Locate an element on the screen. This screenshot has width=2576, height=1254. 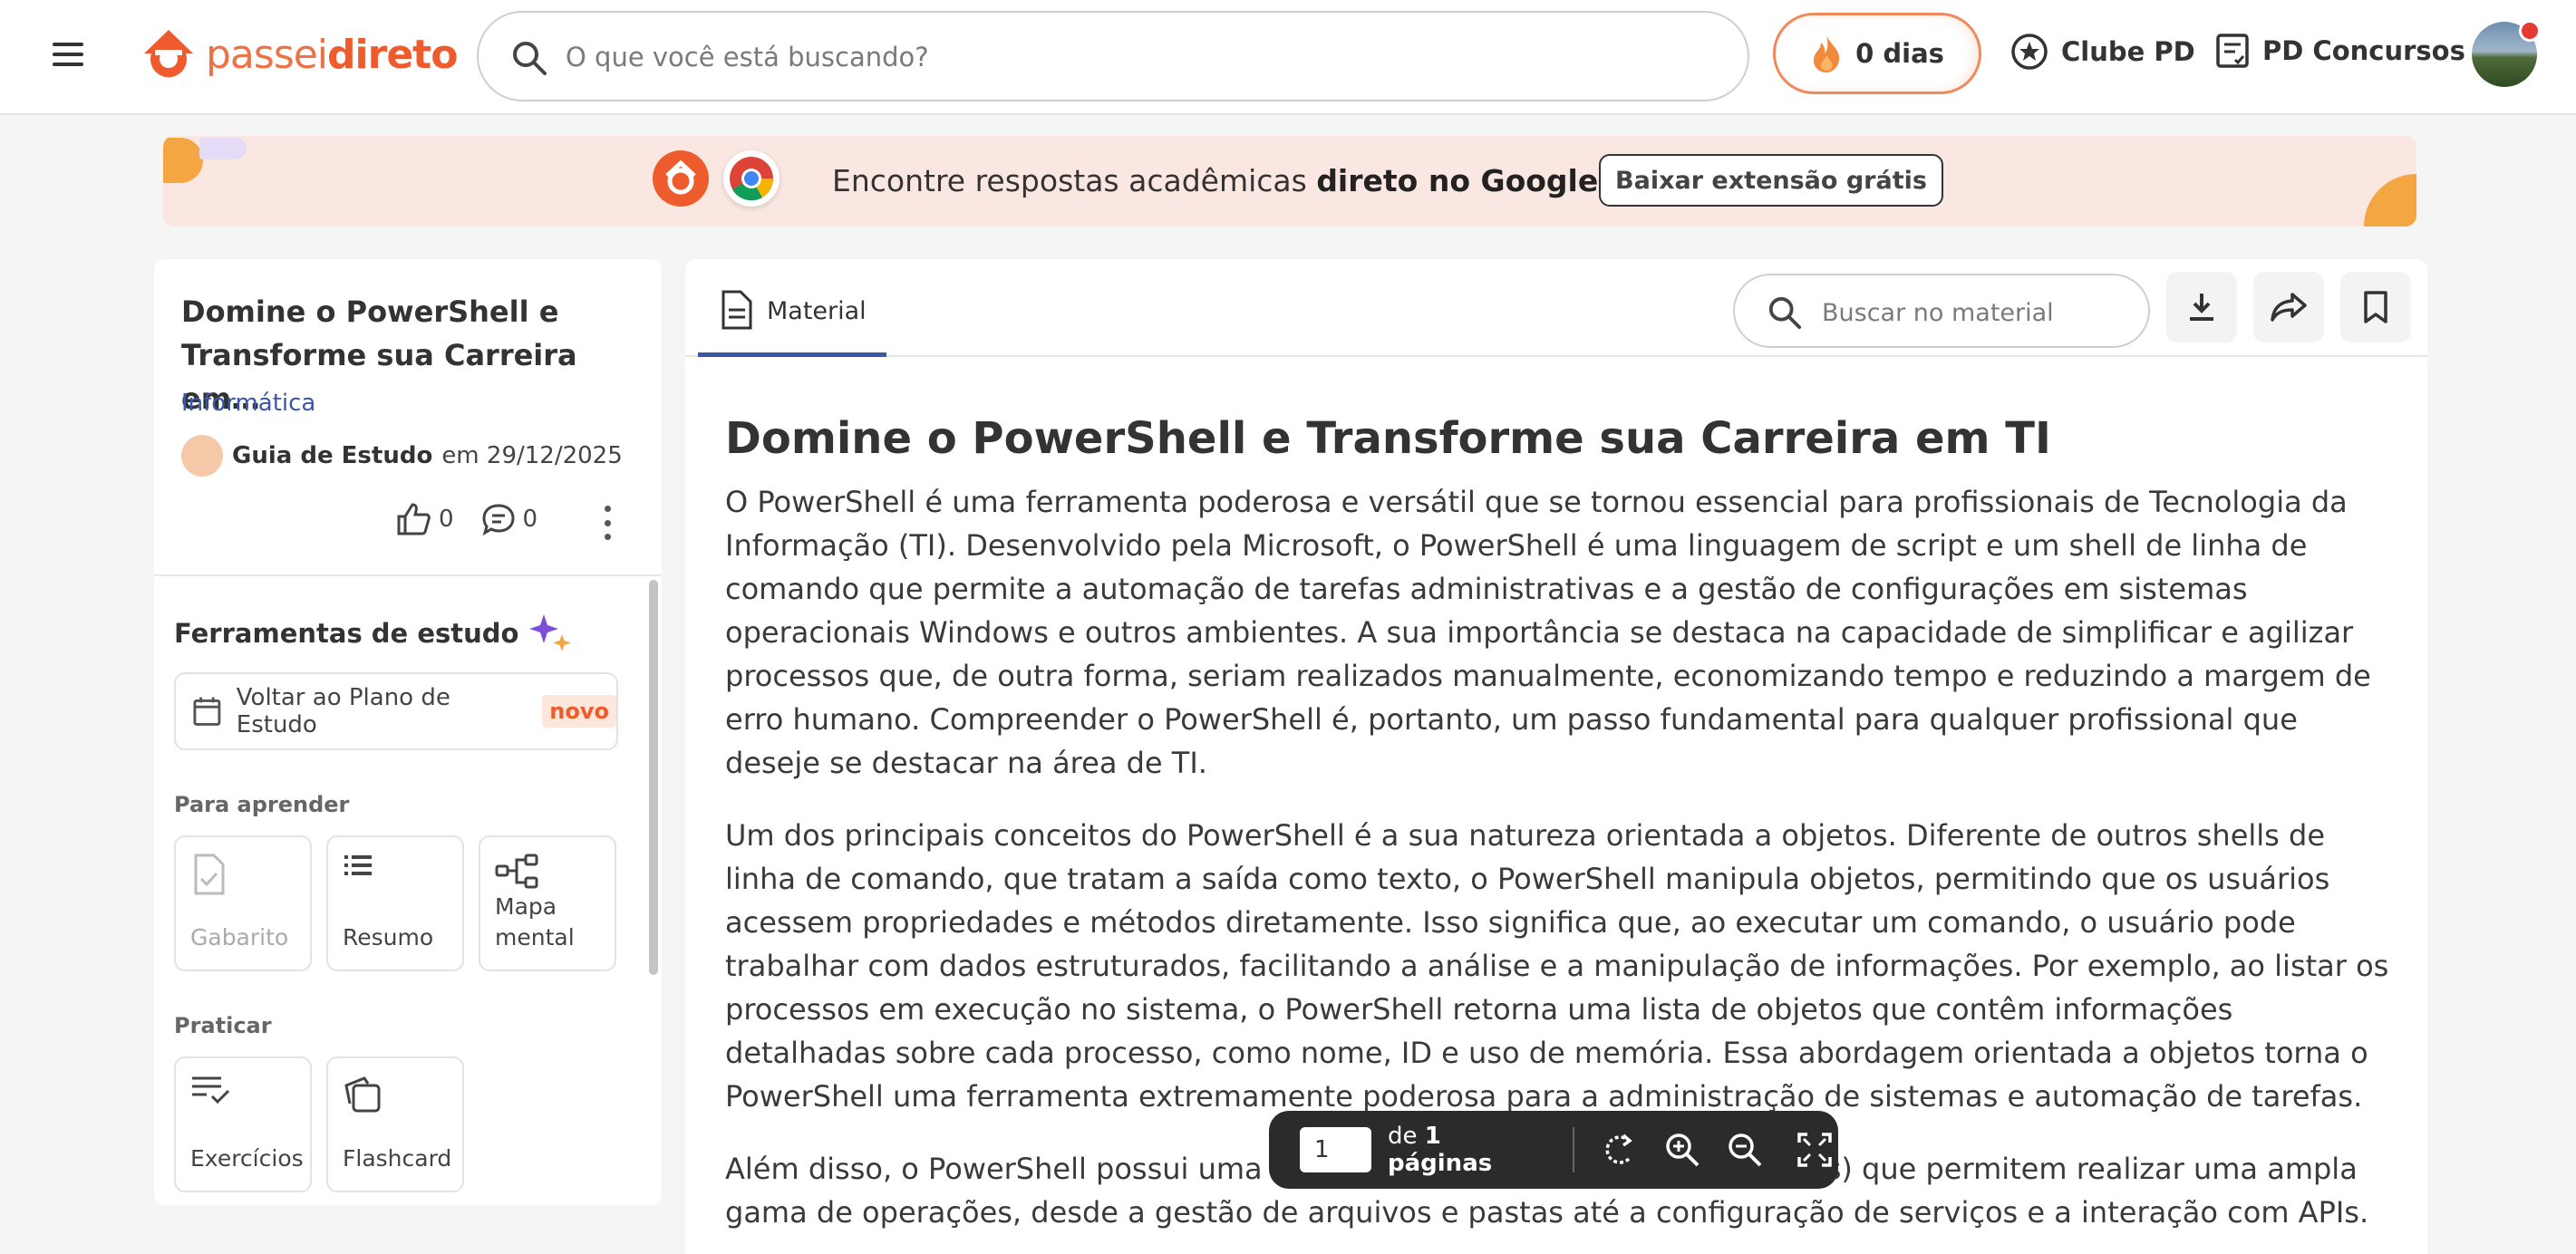
chrome-icon is located at coordinates (751, 178).